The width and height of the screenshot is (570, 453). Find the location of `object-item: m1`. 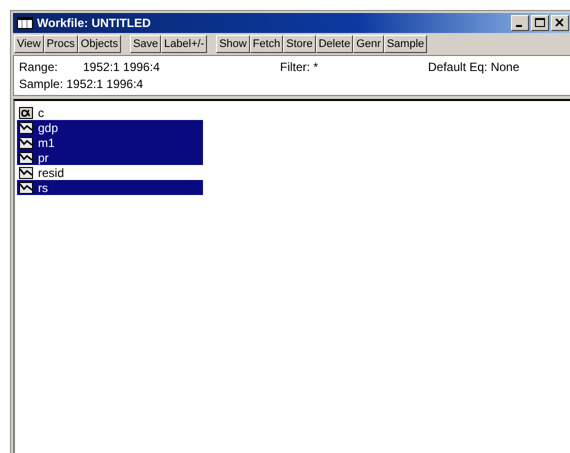

object-item: m1 is located at coordinates (110, 142).